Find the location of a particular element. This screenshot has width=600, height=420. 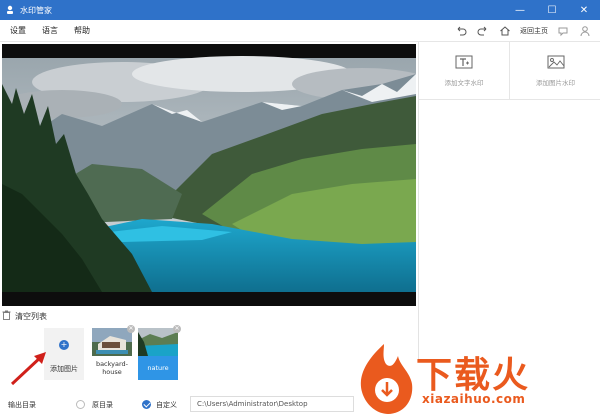

add-image-watermark-button: 添加图片水印 is located at coordinates (555, 71).